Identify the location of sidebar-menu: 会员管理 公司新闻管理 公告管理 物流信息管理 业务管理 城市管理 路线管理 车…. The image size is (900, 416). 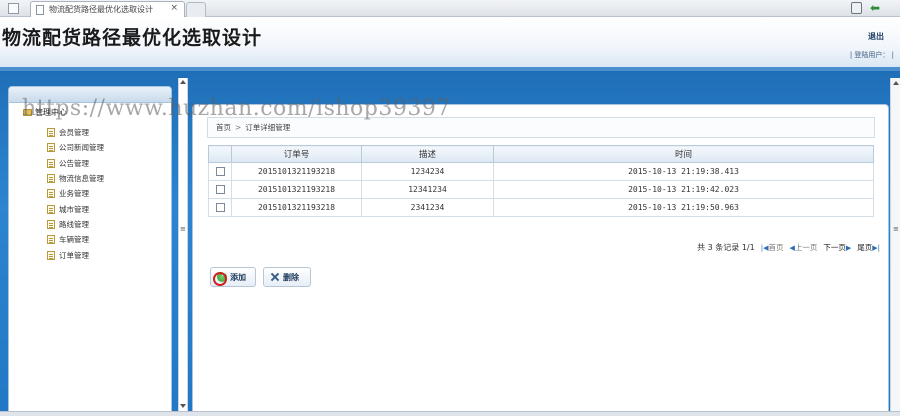
(75, 194).